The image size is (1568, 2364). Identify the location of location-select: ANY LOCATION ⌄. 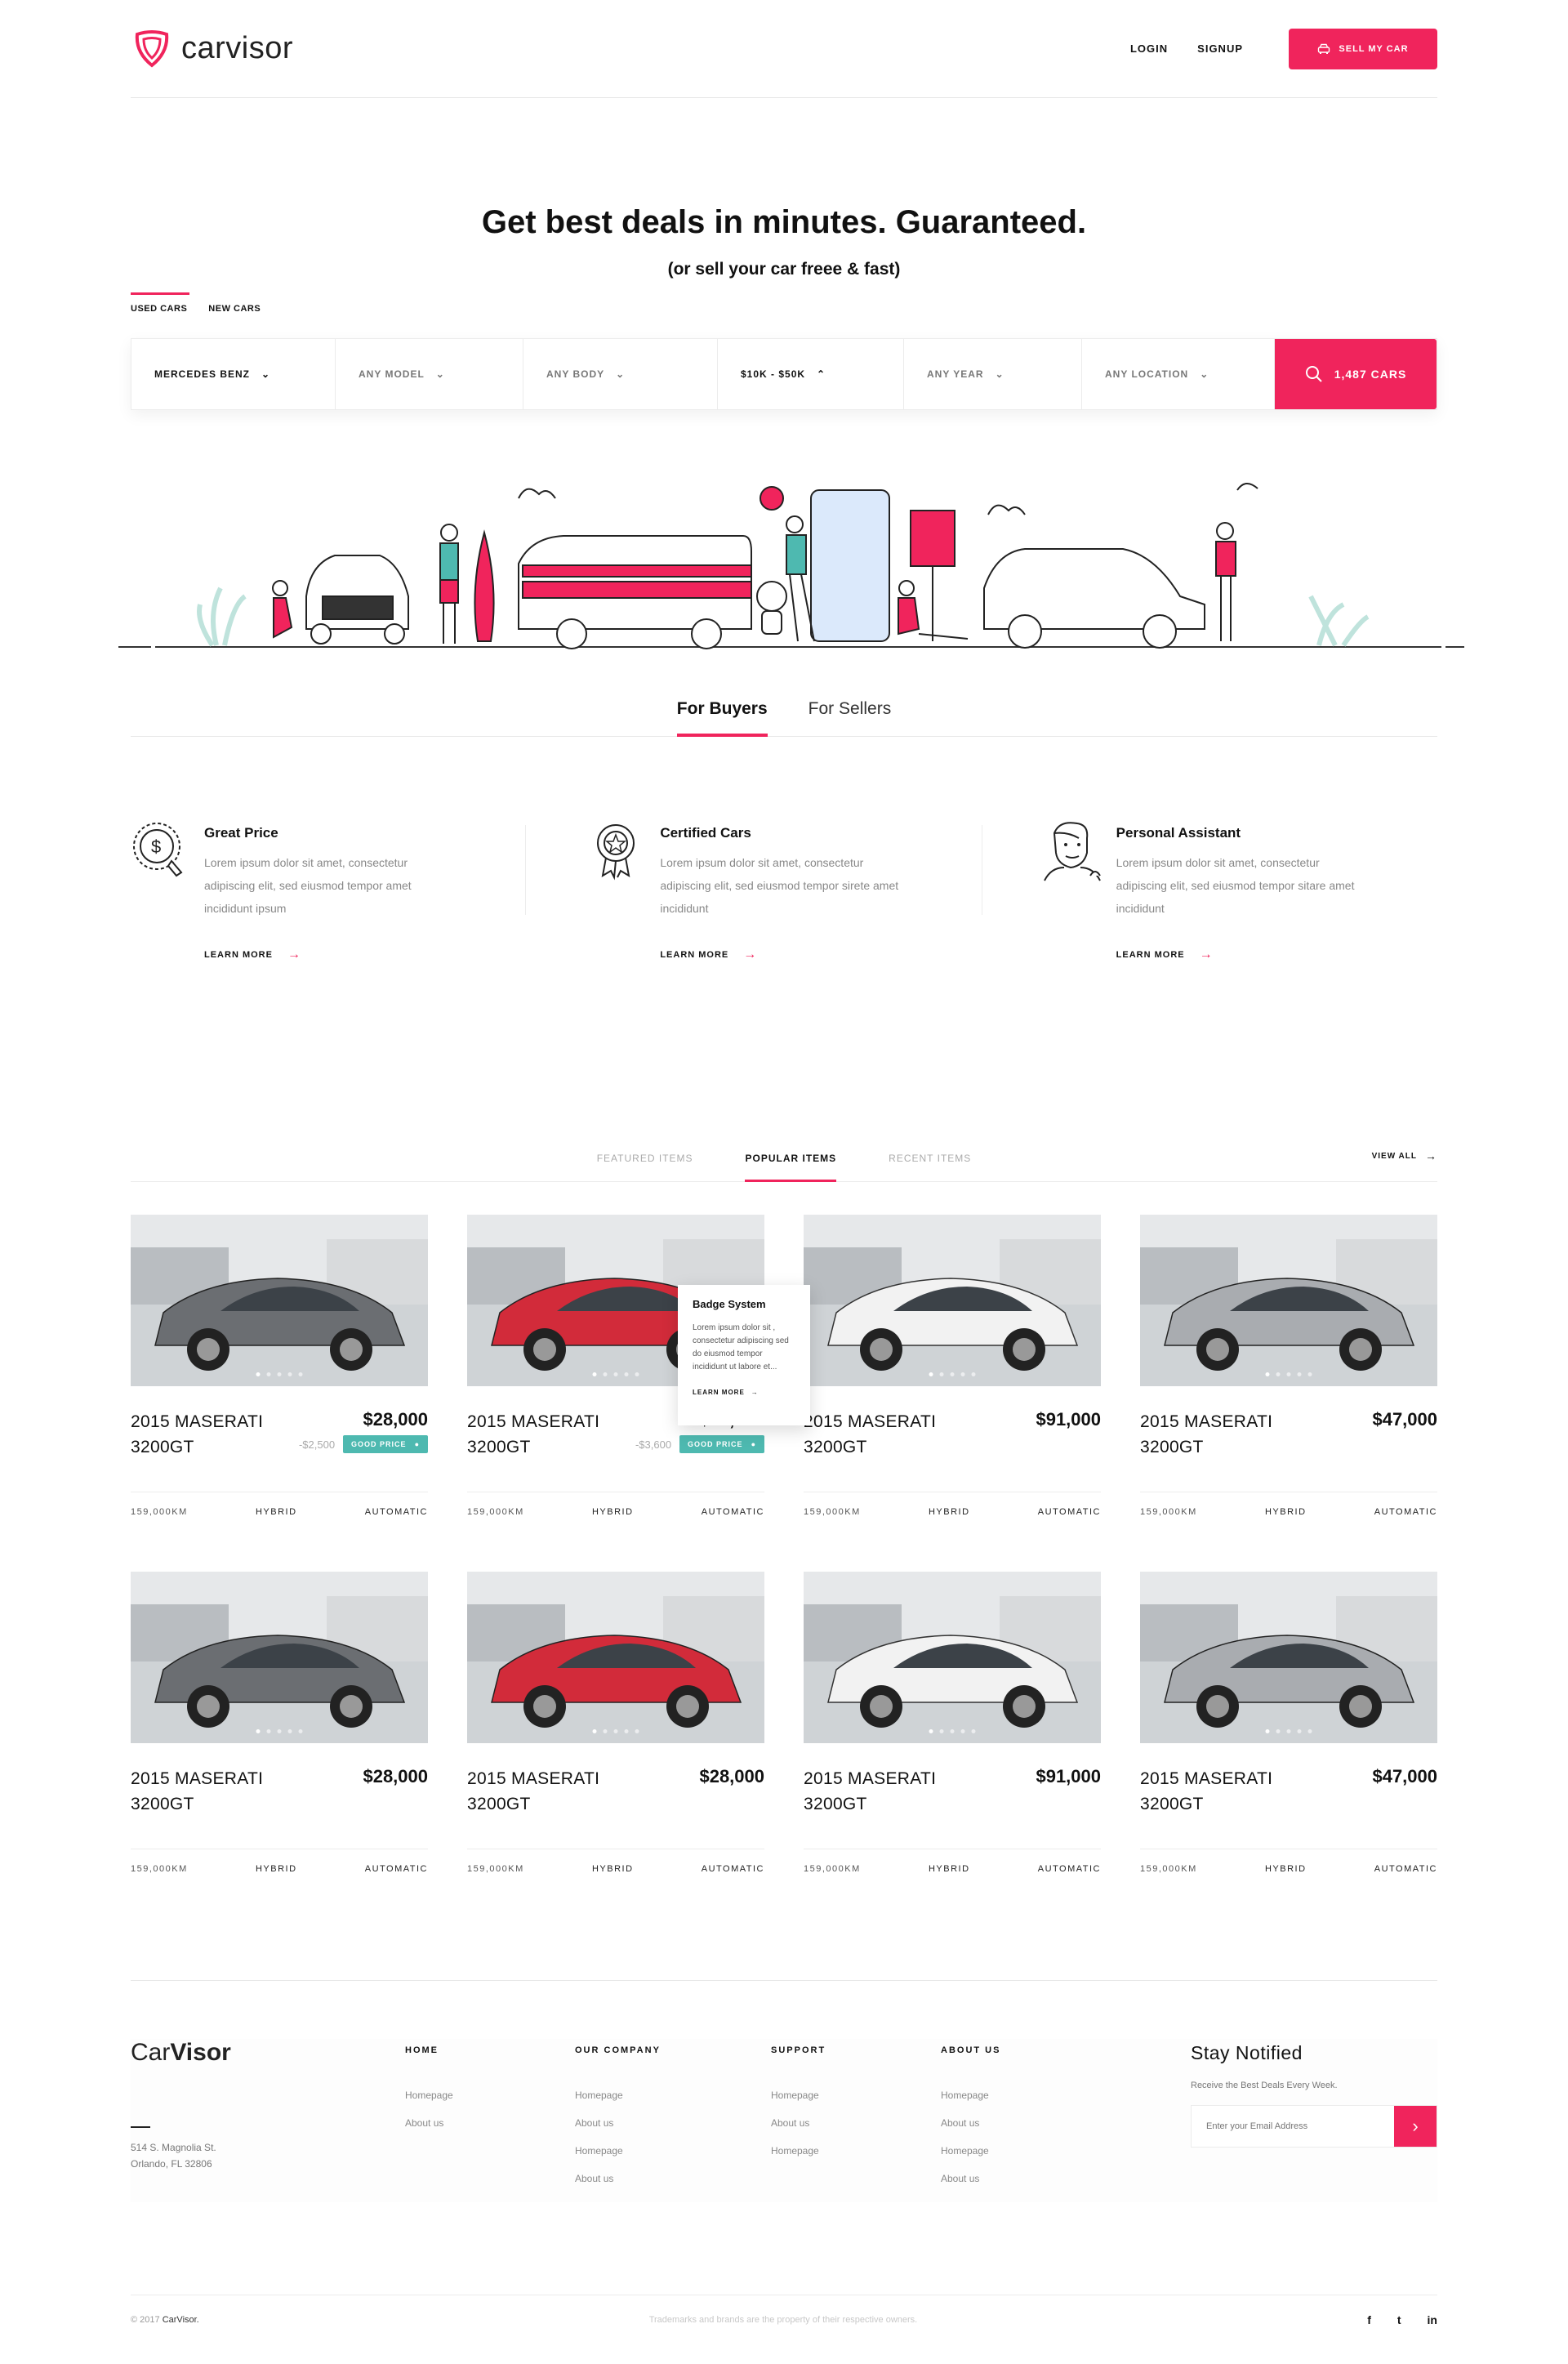
(1178, 374).